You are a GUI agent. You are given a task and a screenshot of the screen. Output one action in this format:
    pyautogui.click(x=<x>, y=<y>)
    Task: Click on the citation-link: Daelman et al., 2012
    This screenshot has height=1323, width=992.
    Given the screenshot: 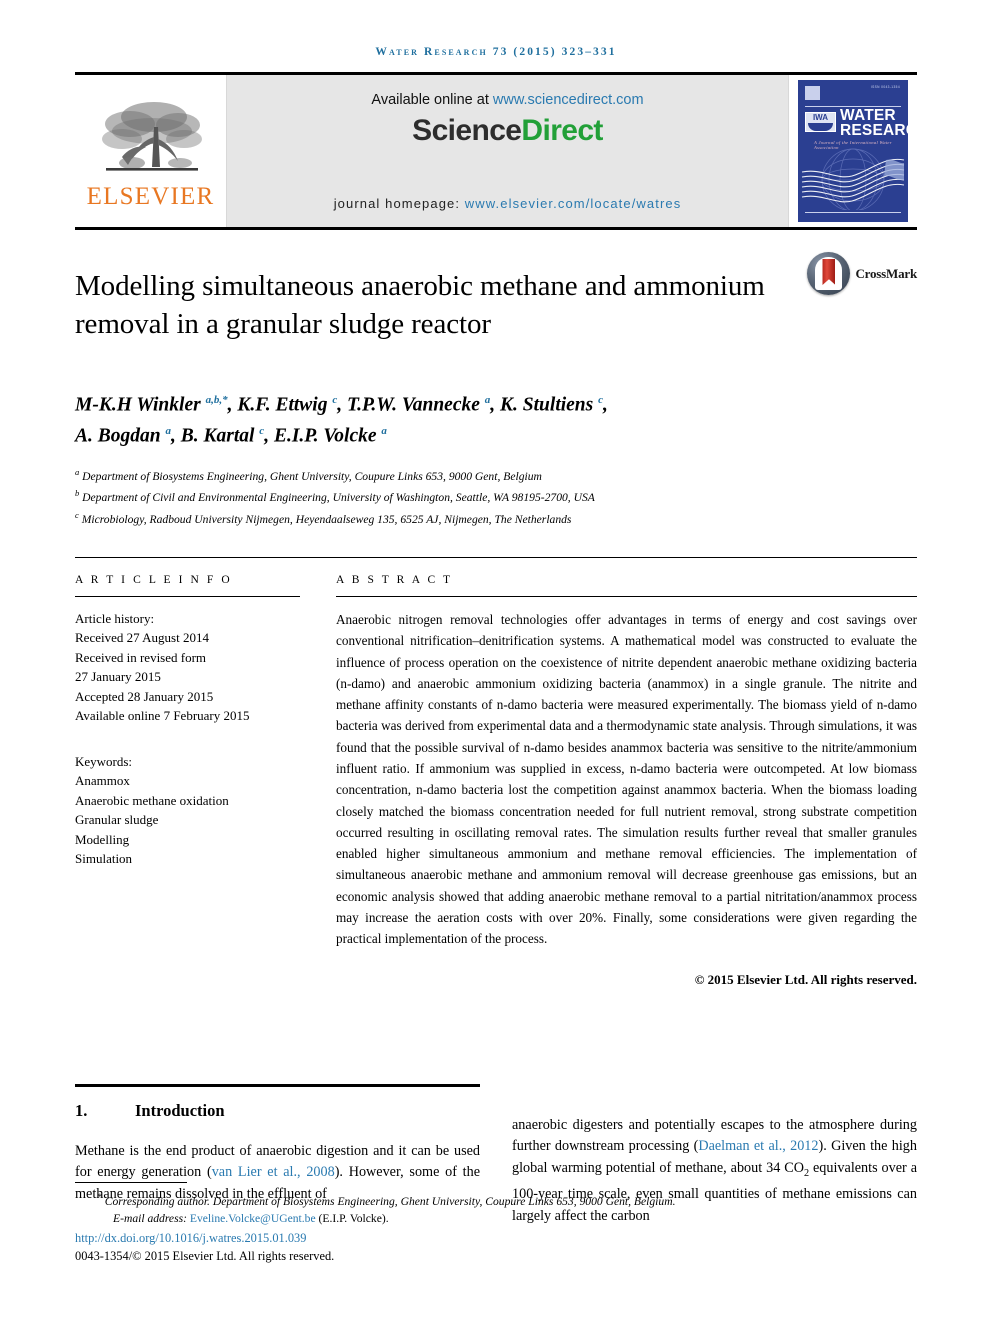 What is the action you would take?
    pyautogui.click(x=758, y=1146)
    